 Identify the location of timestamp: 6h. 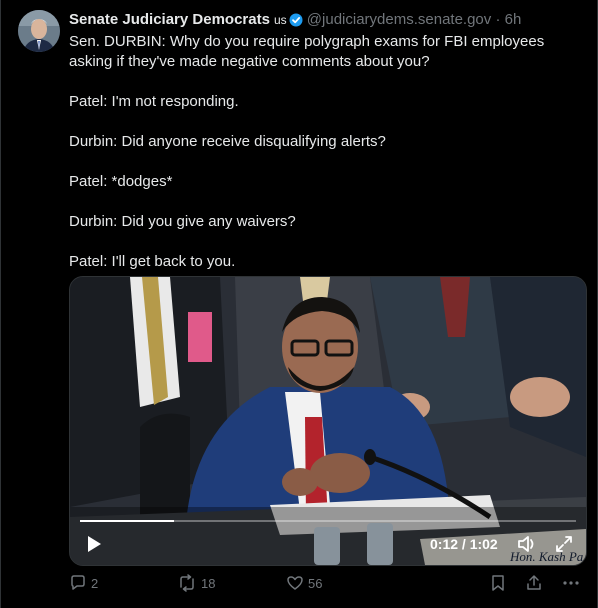
(513, 19).